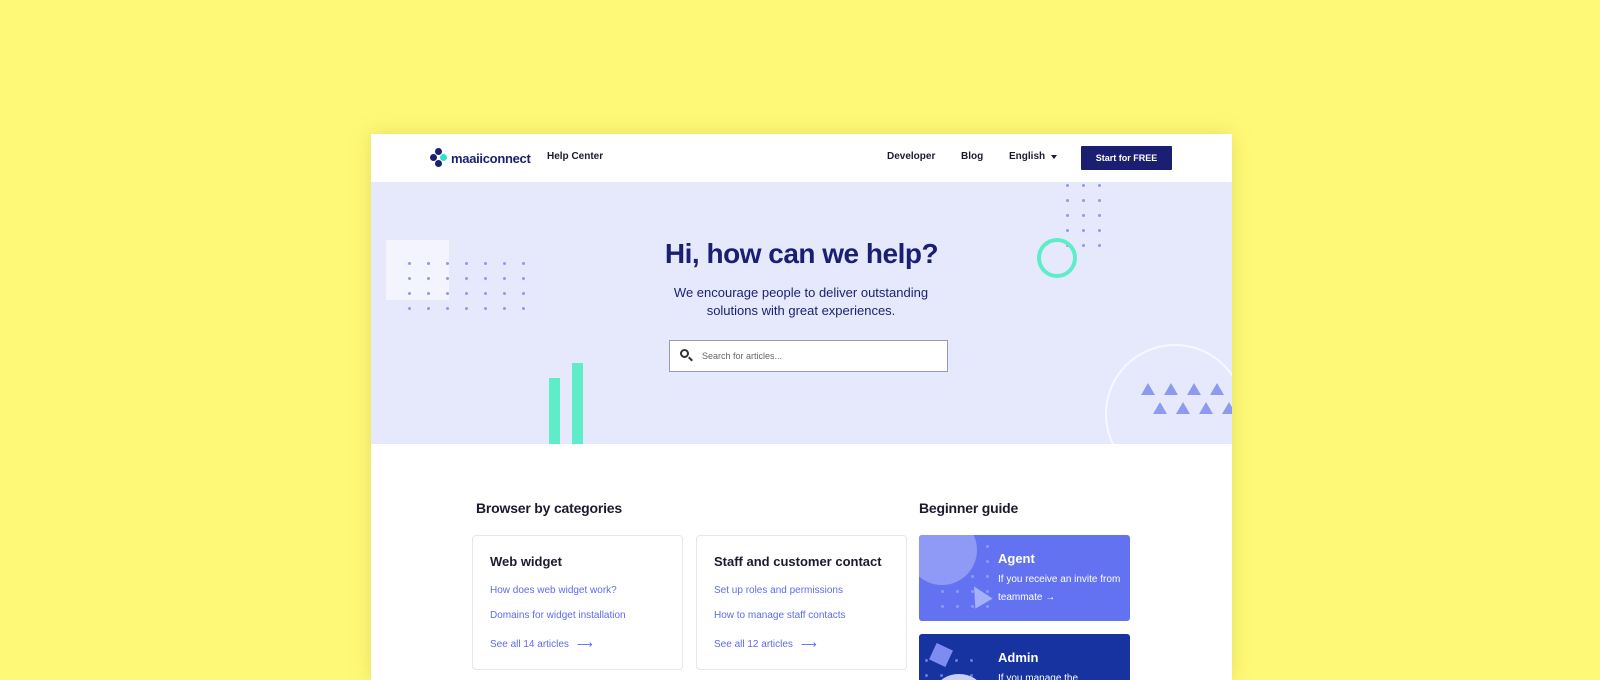 The height and width of the screenshot is (680, 1600). What do you see at coordinates (969, 508) in the screenshot?
I see `beginner-guide-heading: Beginner guide` at bounding box center [969, 508].